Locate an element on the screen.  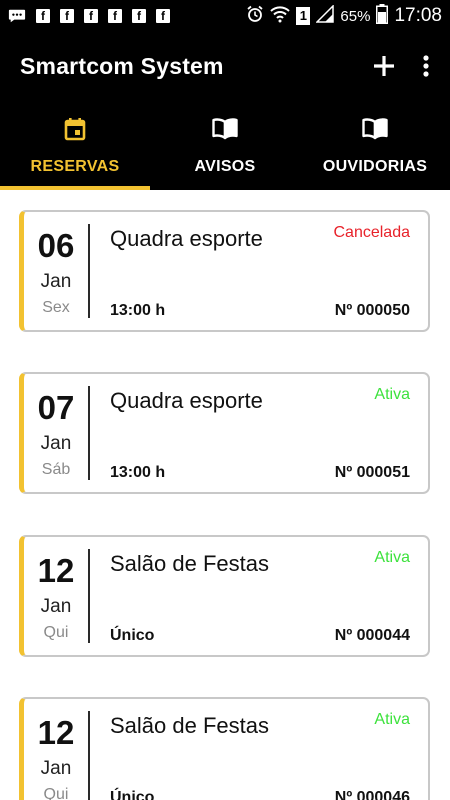
alarm-icon is located at coordinates (255, 16).